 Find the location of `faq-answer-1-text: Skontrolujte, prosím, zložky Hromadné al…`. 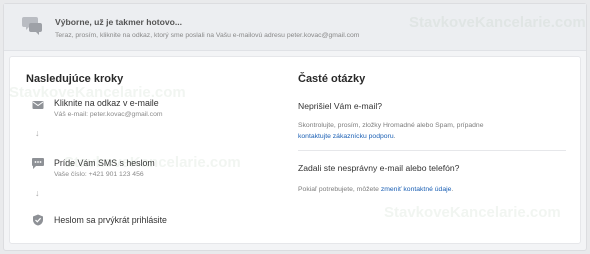

faq-answer-1-text: Skontrolujte, prosím, zložky Hromadné al… is located at coordinates (391, 125).